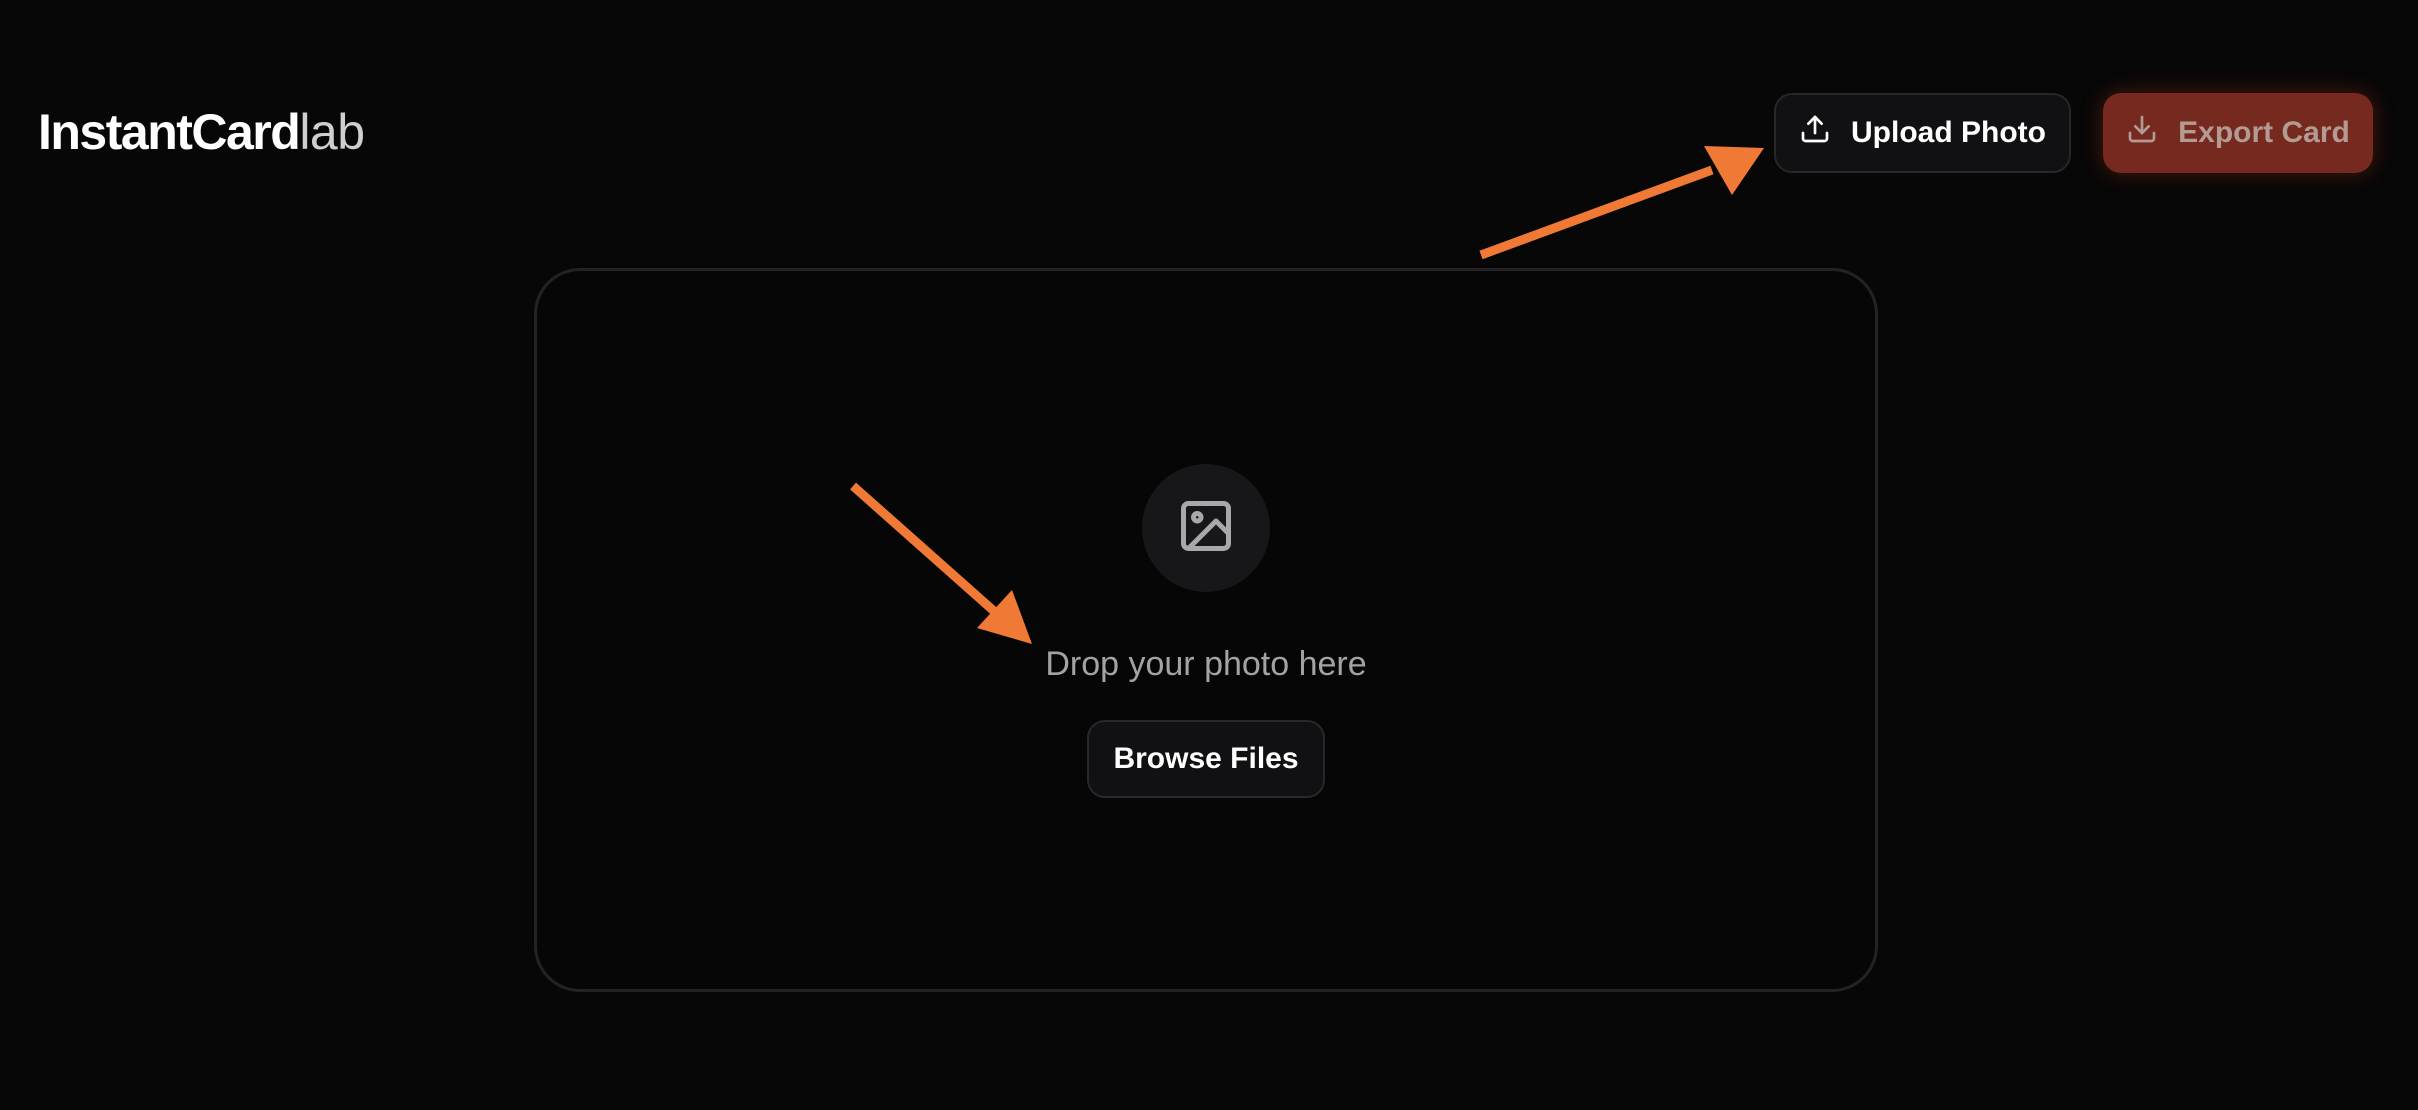 The width and height of the screenshot is (2418, 1110). Describe the element at coordinates (1621, 203) in the screenshot. I see `annotation-arrow-upload` at that location.